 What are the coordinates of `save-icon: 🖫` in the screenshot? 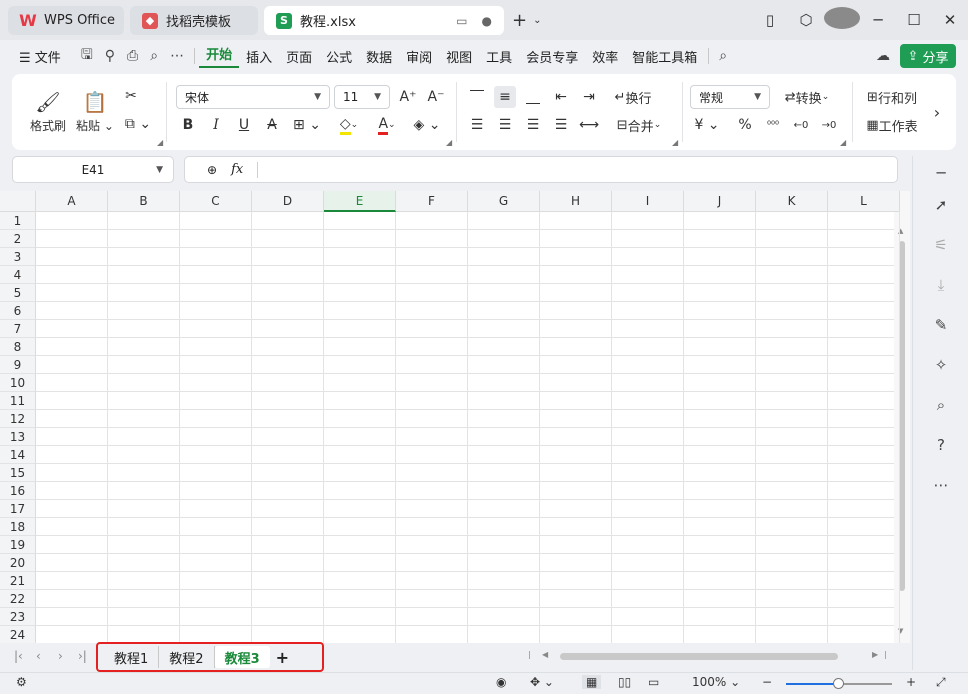 It's located at (87, 56).